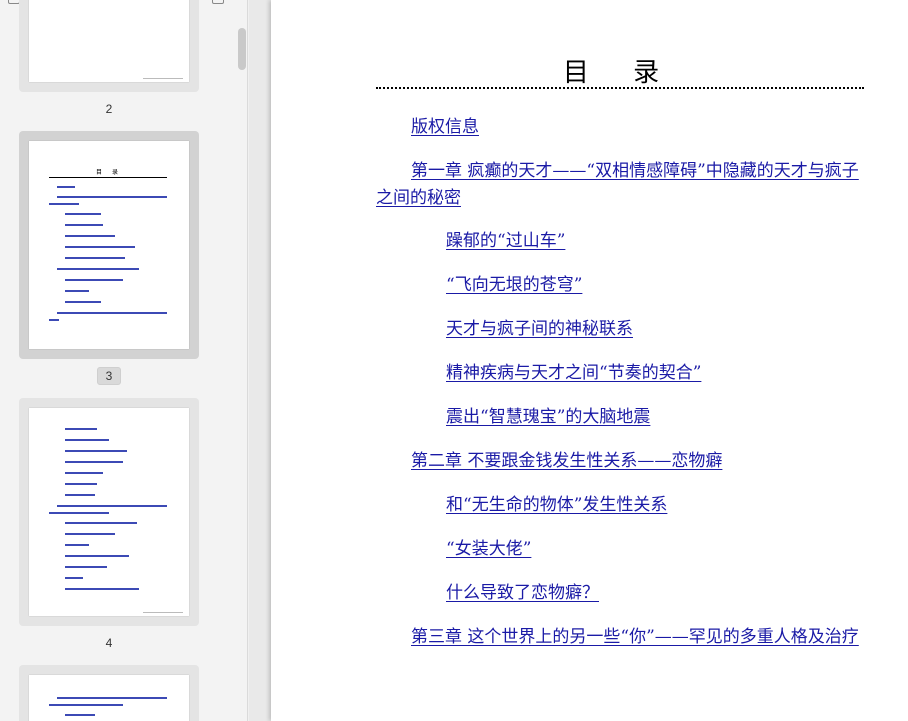  Describe the element at coordinates (556, 505) in the screenshot. I see `toc-link-section: 和“无生命的物体”发生性关系` at that location.